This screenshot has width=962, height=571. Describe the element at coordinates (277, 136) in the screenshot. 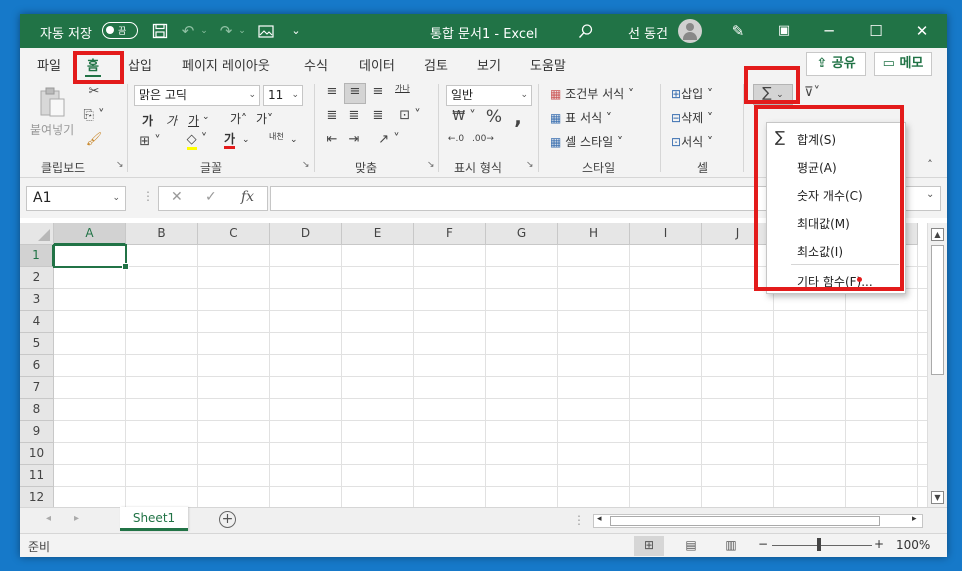

I see `phonetic-button: 내천` at that location.